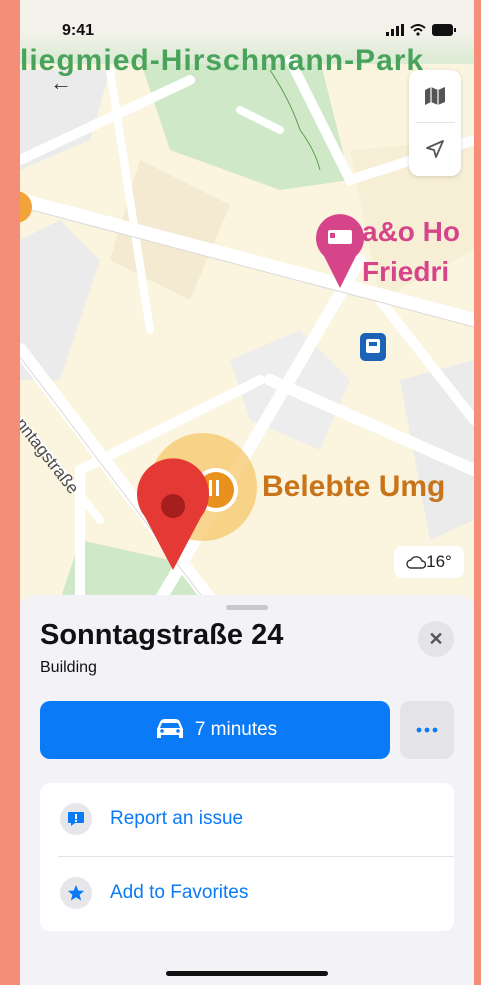  What do you see at coordinates (353, 487) in the screenshot?
I see `poi-label: Belebte Umg` at bounding box center [353, 487].